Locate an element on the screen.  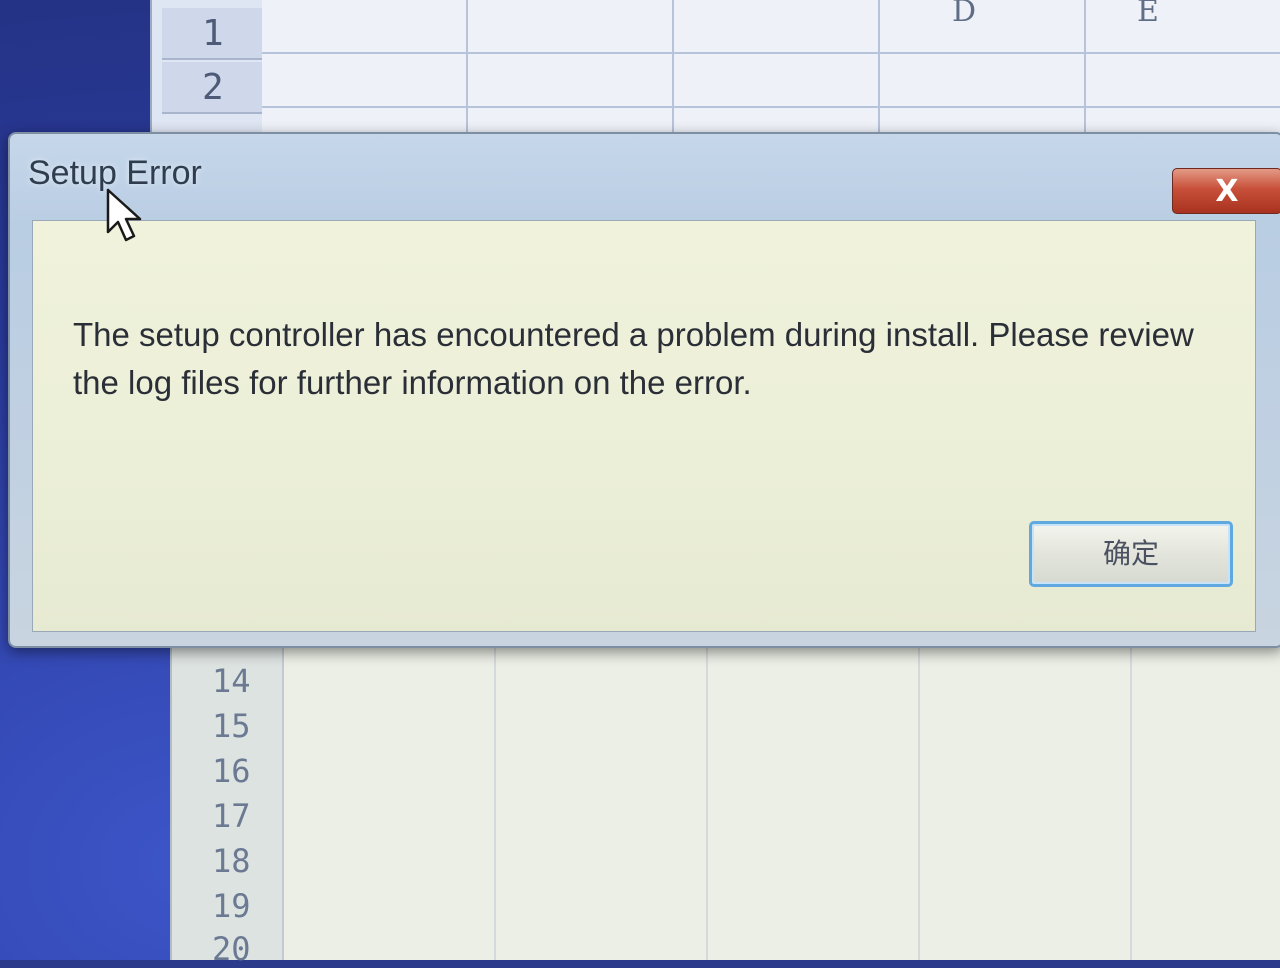
row-header-18: 18 is located at coordinates (231, 861).